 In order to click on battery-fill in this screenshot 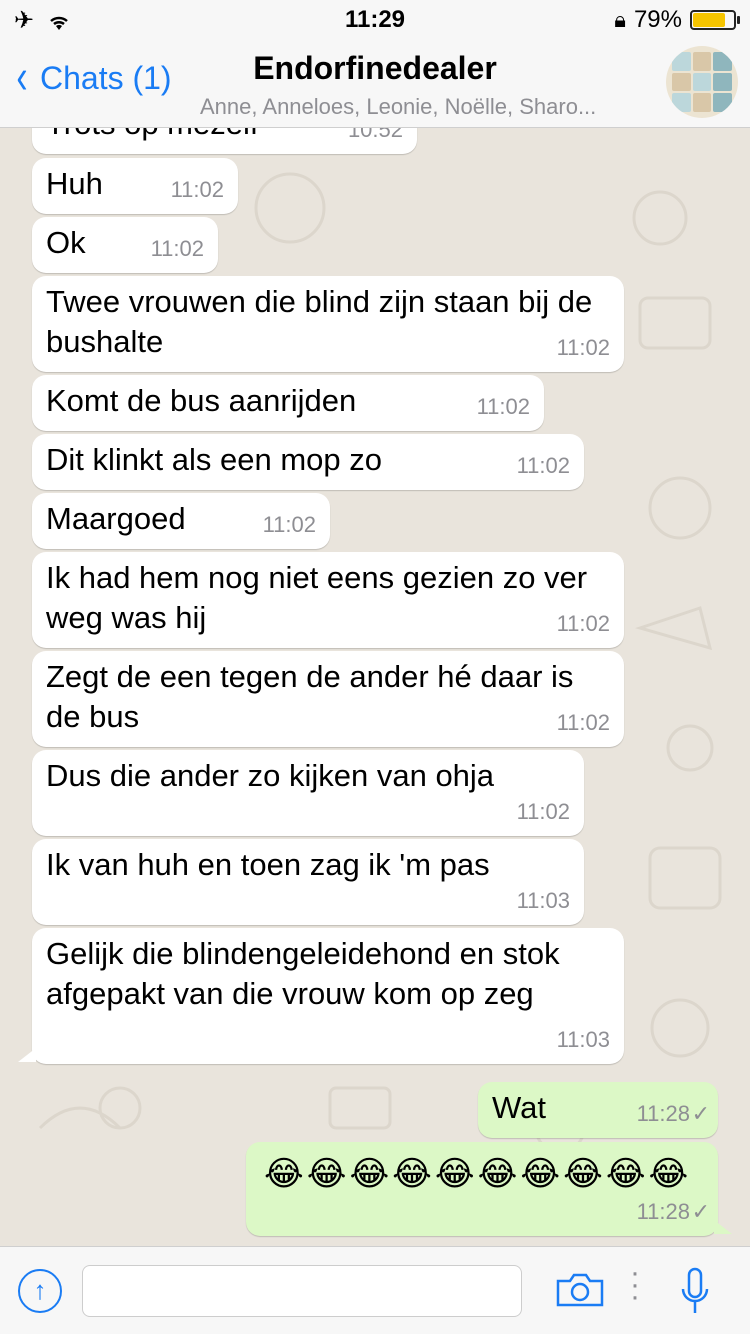, I will do `click(709, 20)`.